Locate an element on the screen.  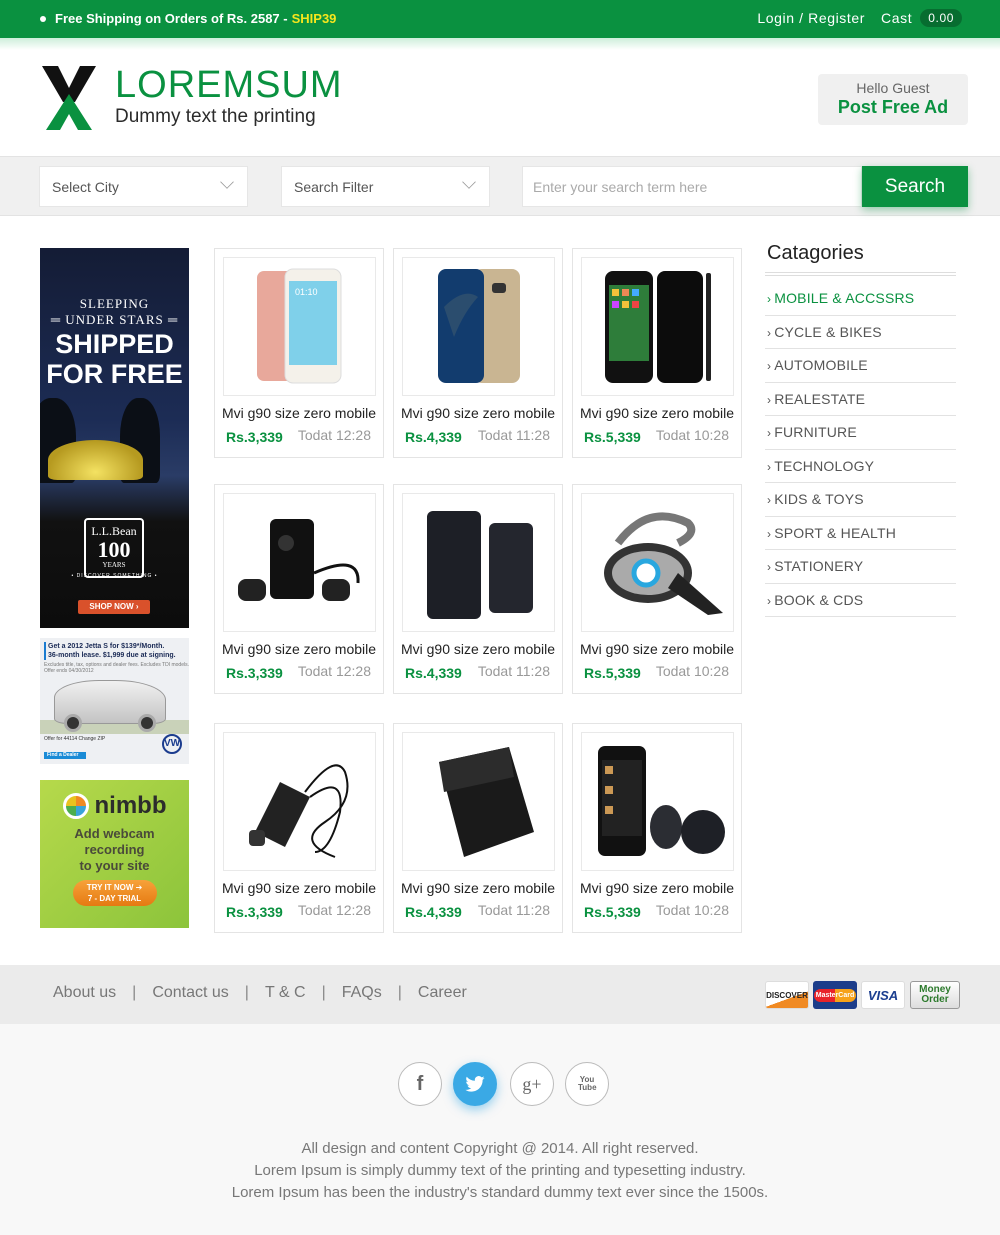
category-item: › SPORT & HEALTH is located at coordinates (860, 533).